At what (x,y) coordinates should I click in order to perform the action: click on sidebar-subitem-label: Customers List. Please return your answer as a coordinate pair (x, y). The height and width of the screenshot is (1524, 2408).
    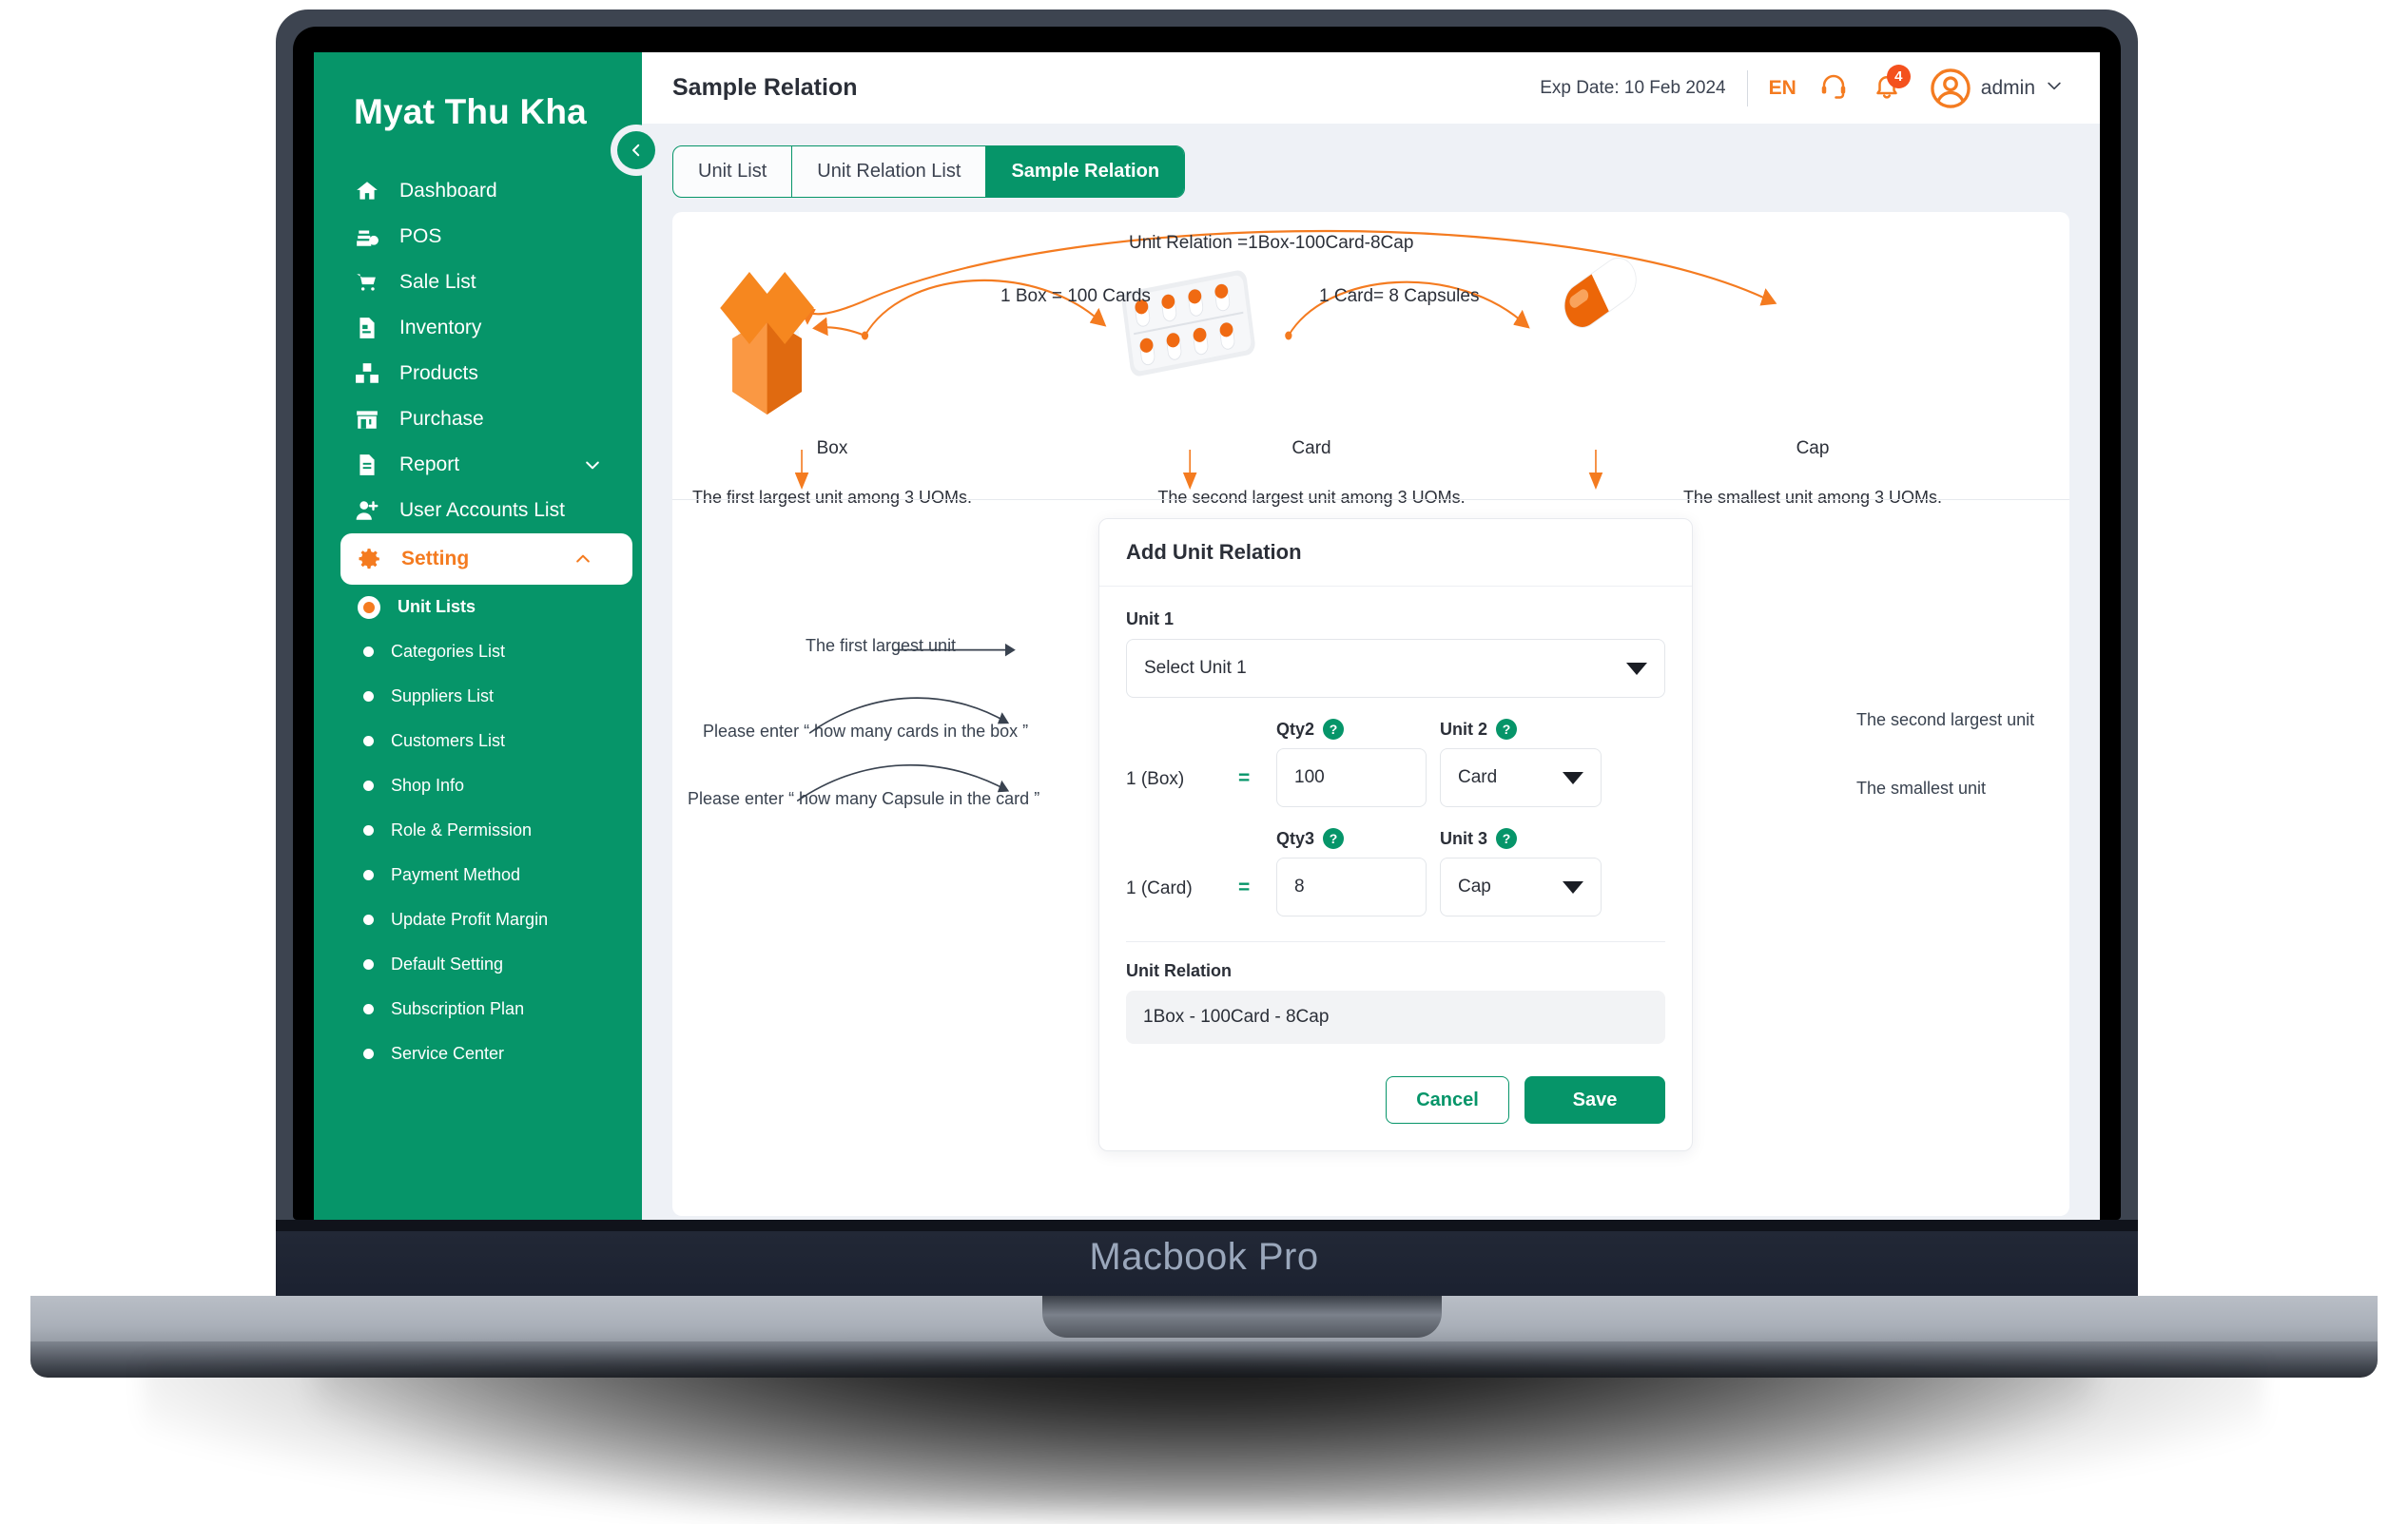
    Looking at the image, I should click on (449, 740).